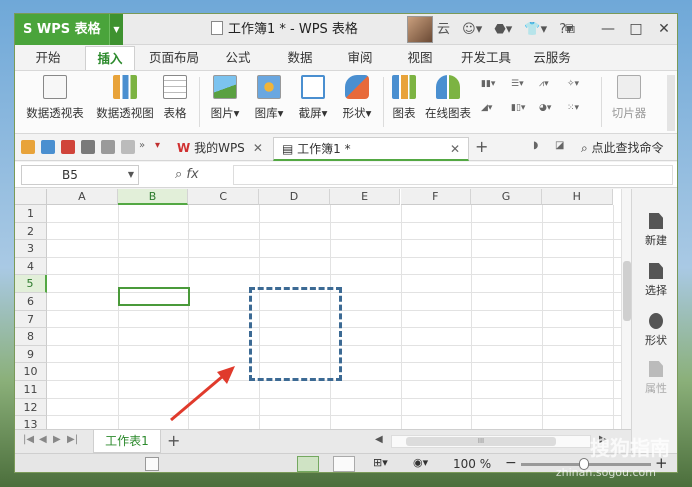  What do you see at coordinates (31, 354) in the screenshot?
I see `row-header-9: 9` at bounding box center [31, 354].